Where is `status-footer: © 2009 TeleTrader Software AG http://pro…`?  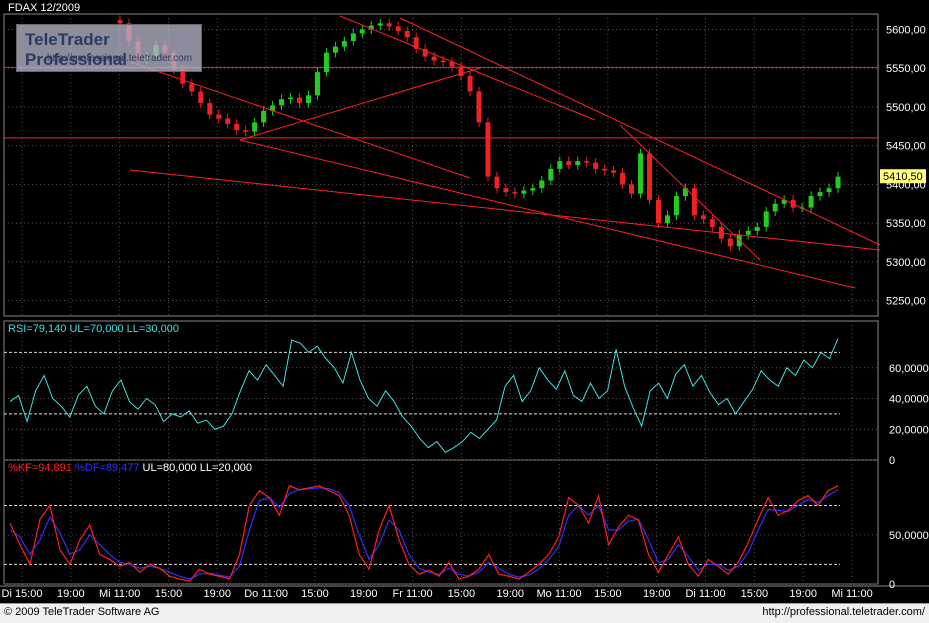 status-footer: © 2009 TeleTrader Software AG http://pro… is located at coordinates (464, 613).